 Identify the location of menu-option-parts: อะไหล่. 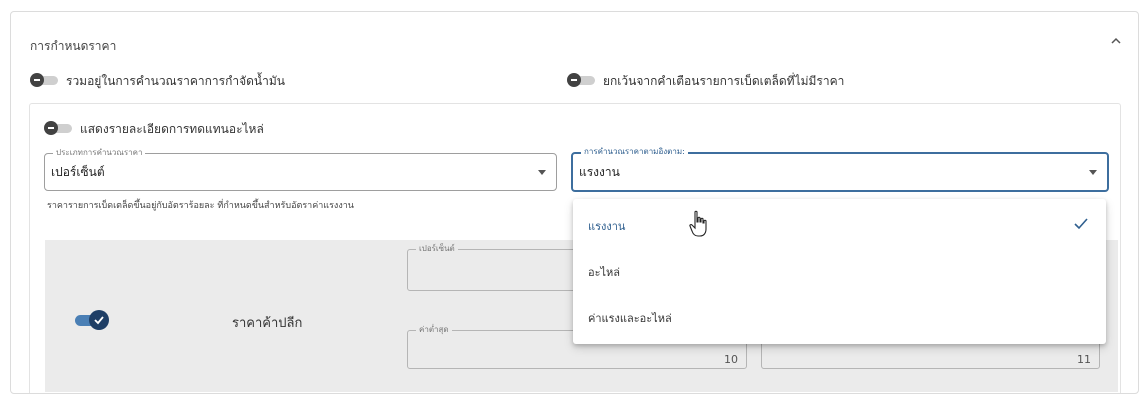
(839, 270).